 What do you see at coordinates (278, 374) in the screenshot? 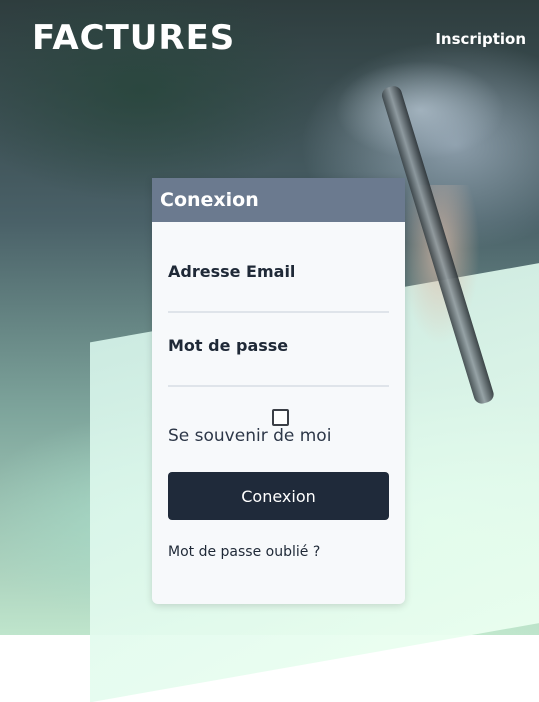
I see `password-input` at bounding box center [278, 374].